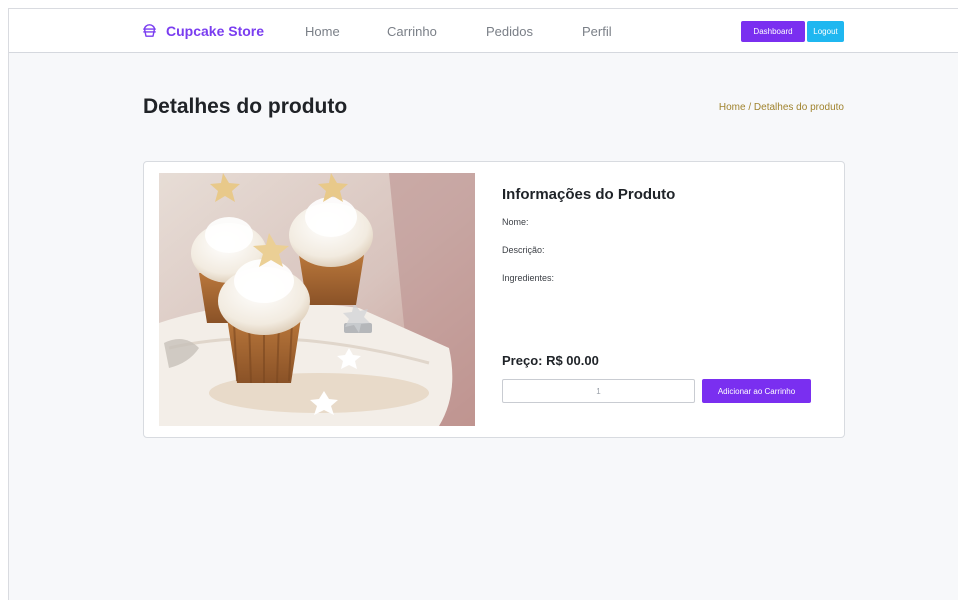  Describe the element at coordinates (773, 31) in the screenshot. I see `dashboard-button: Dashboard` at that location.